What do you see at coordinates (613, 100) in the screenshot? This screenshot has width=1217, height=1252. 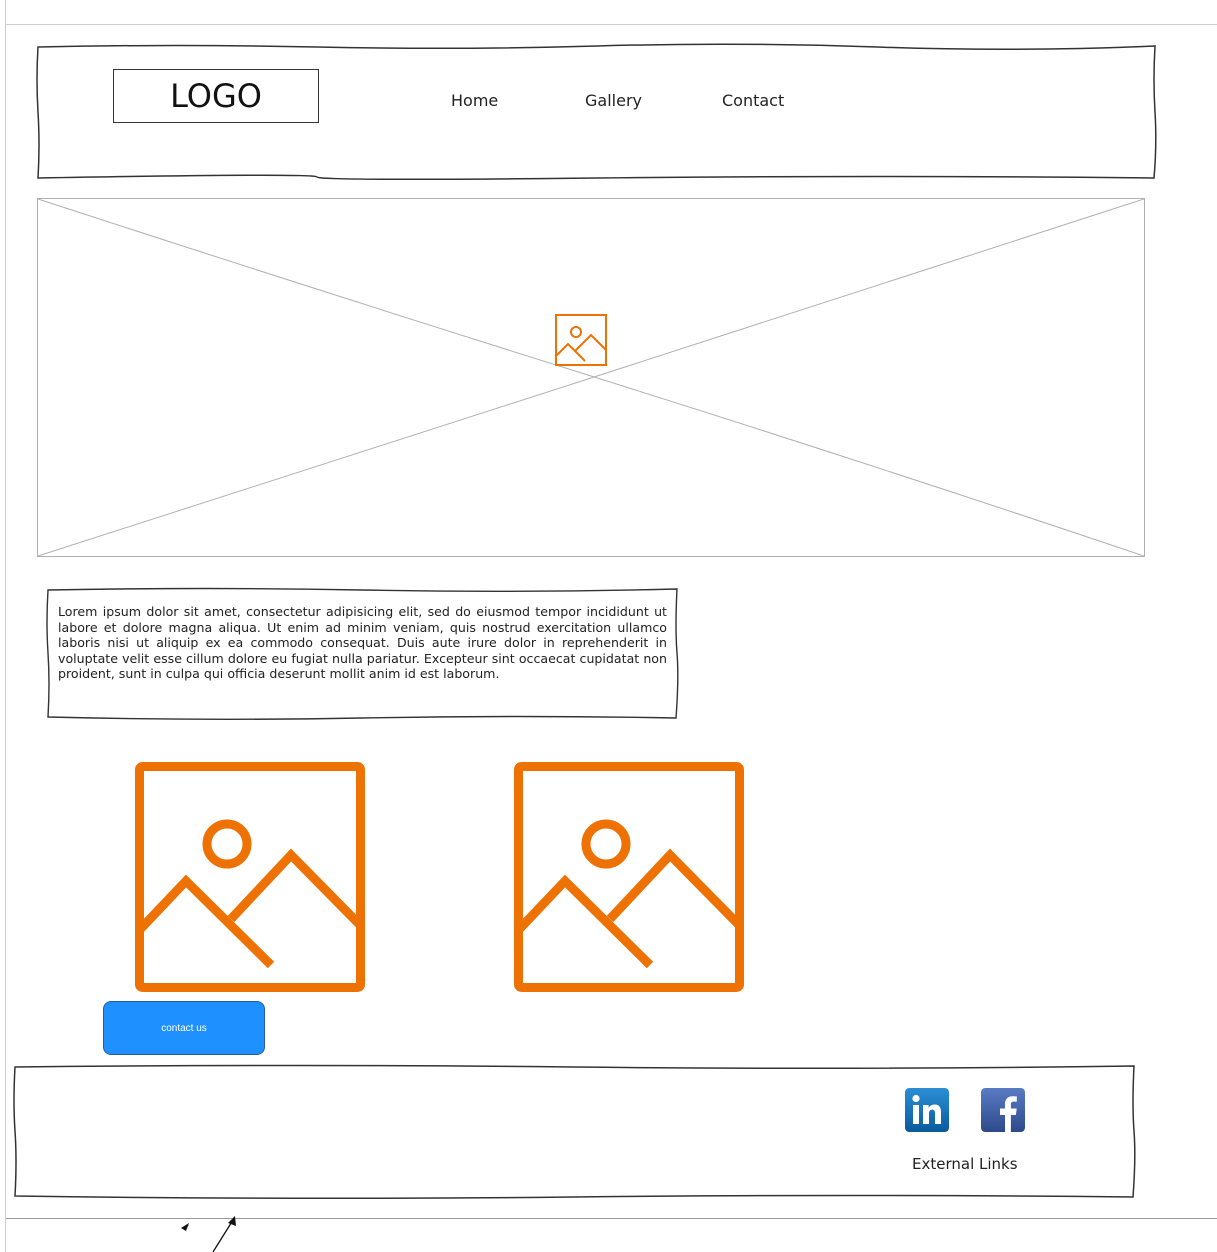 I see `nav-gallery: Gallery` at bounding box center [613, 100].